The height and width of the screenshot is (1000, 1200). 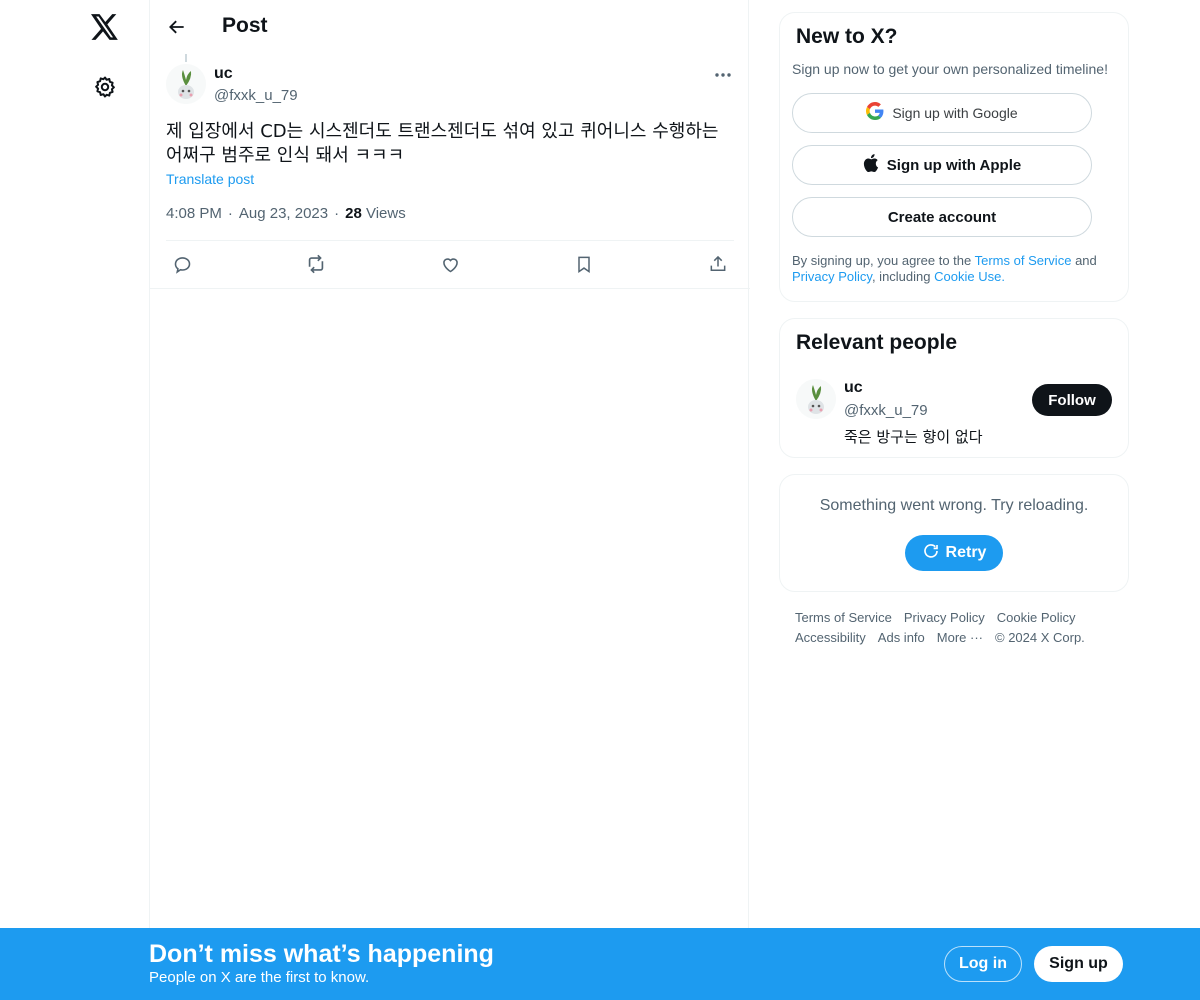 What do you see at coordinates (901, 637) in the screenshot?
I see `footer-ads-link: Ads info` at bounding box center [901, 637].